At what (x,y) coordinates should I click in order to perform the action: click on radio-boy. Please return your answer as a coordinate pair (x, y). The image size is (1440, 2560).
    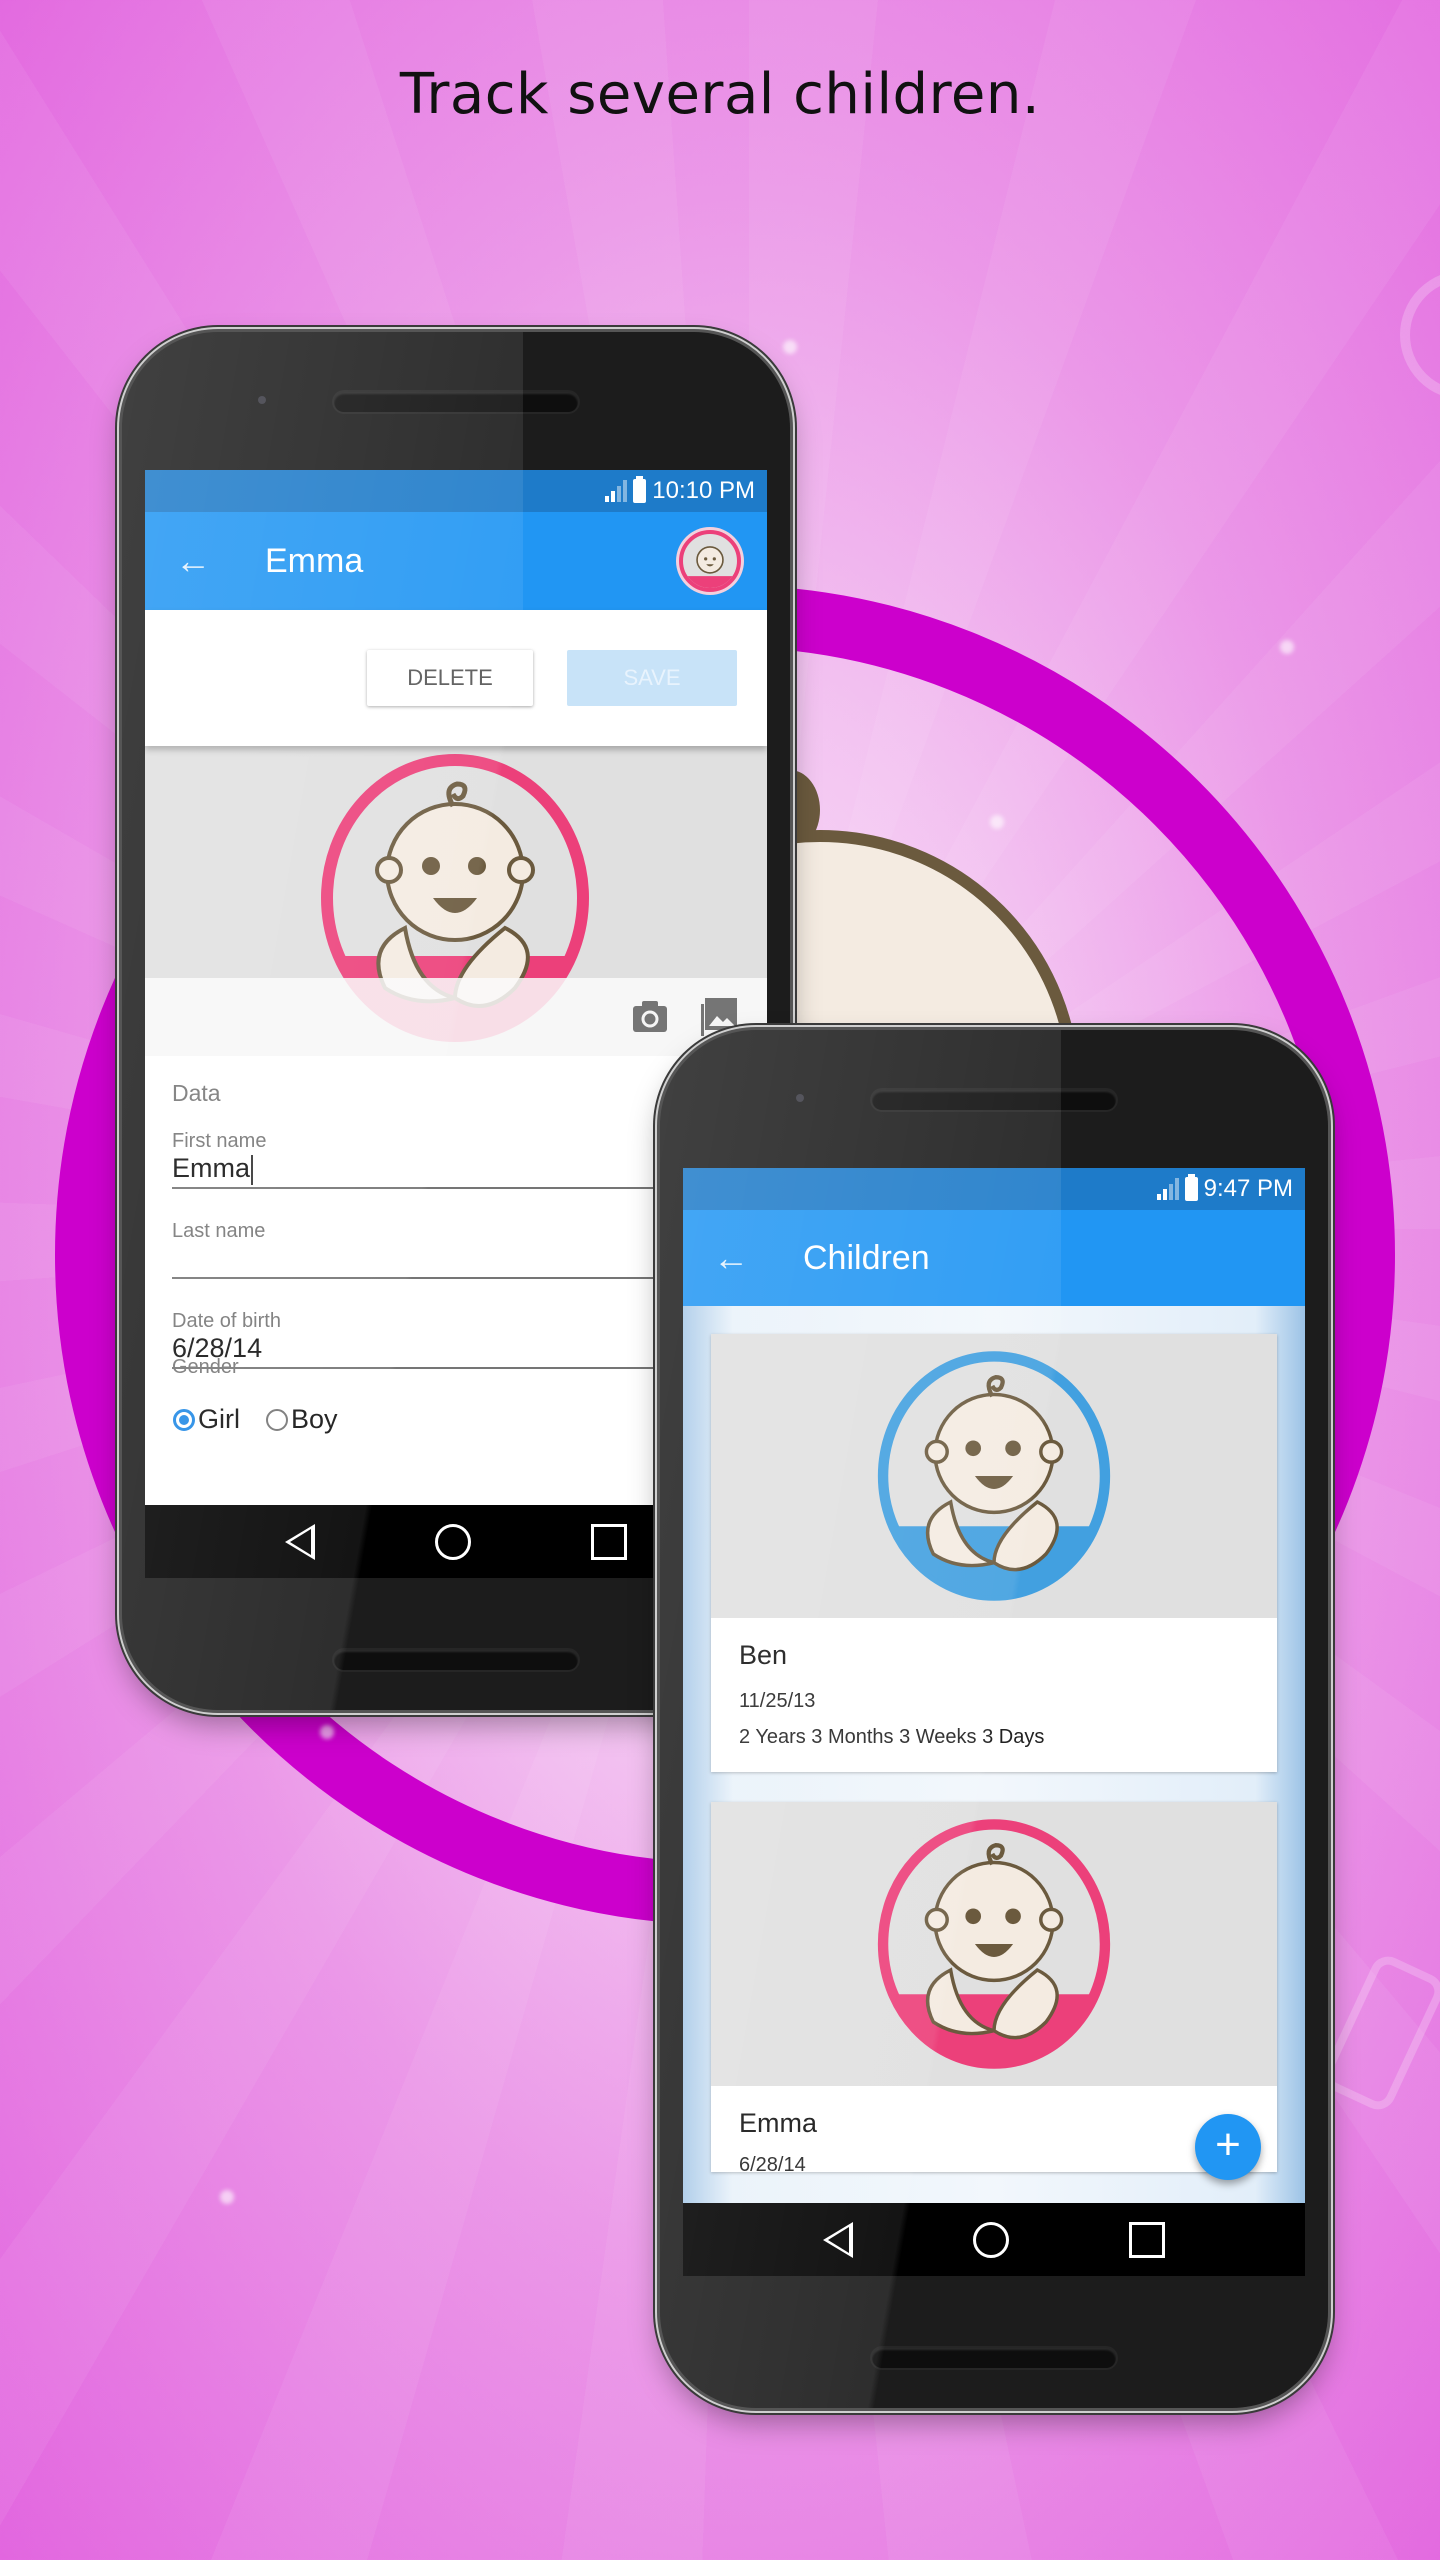
    Looking at the image, I should click on (277, 1419).